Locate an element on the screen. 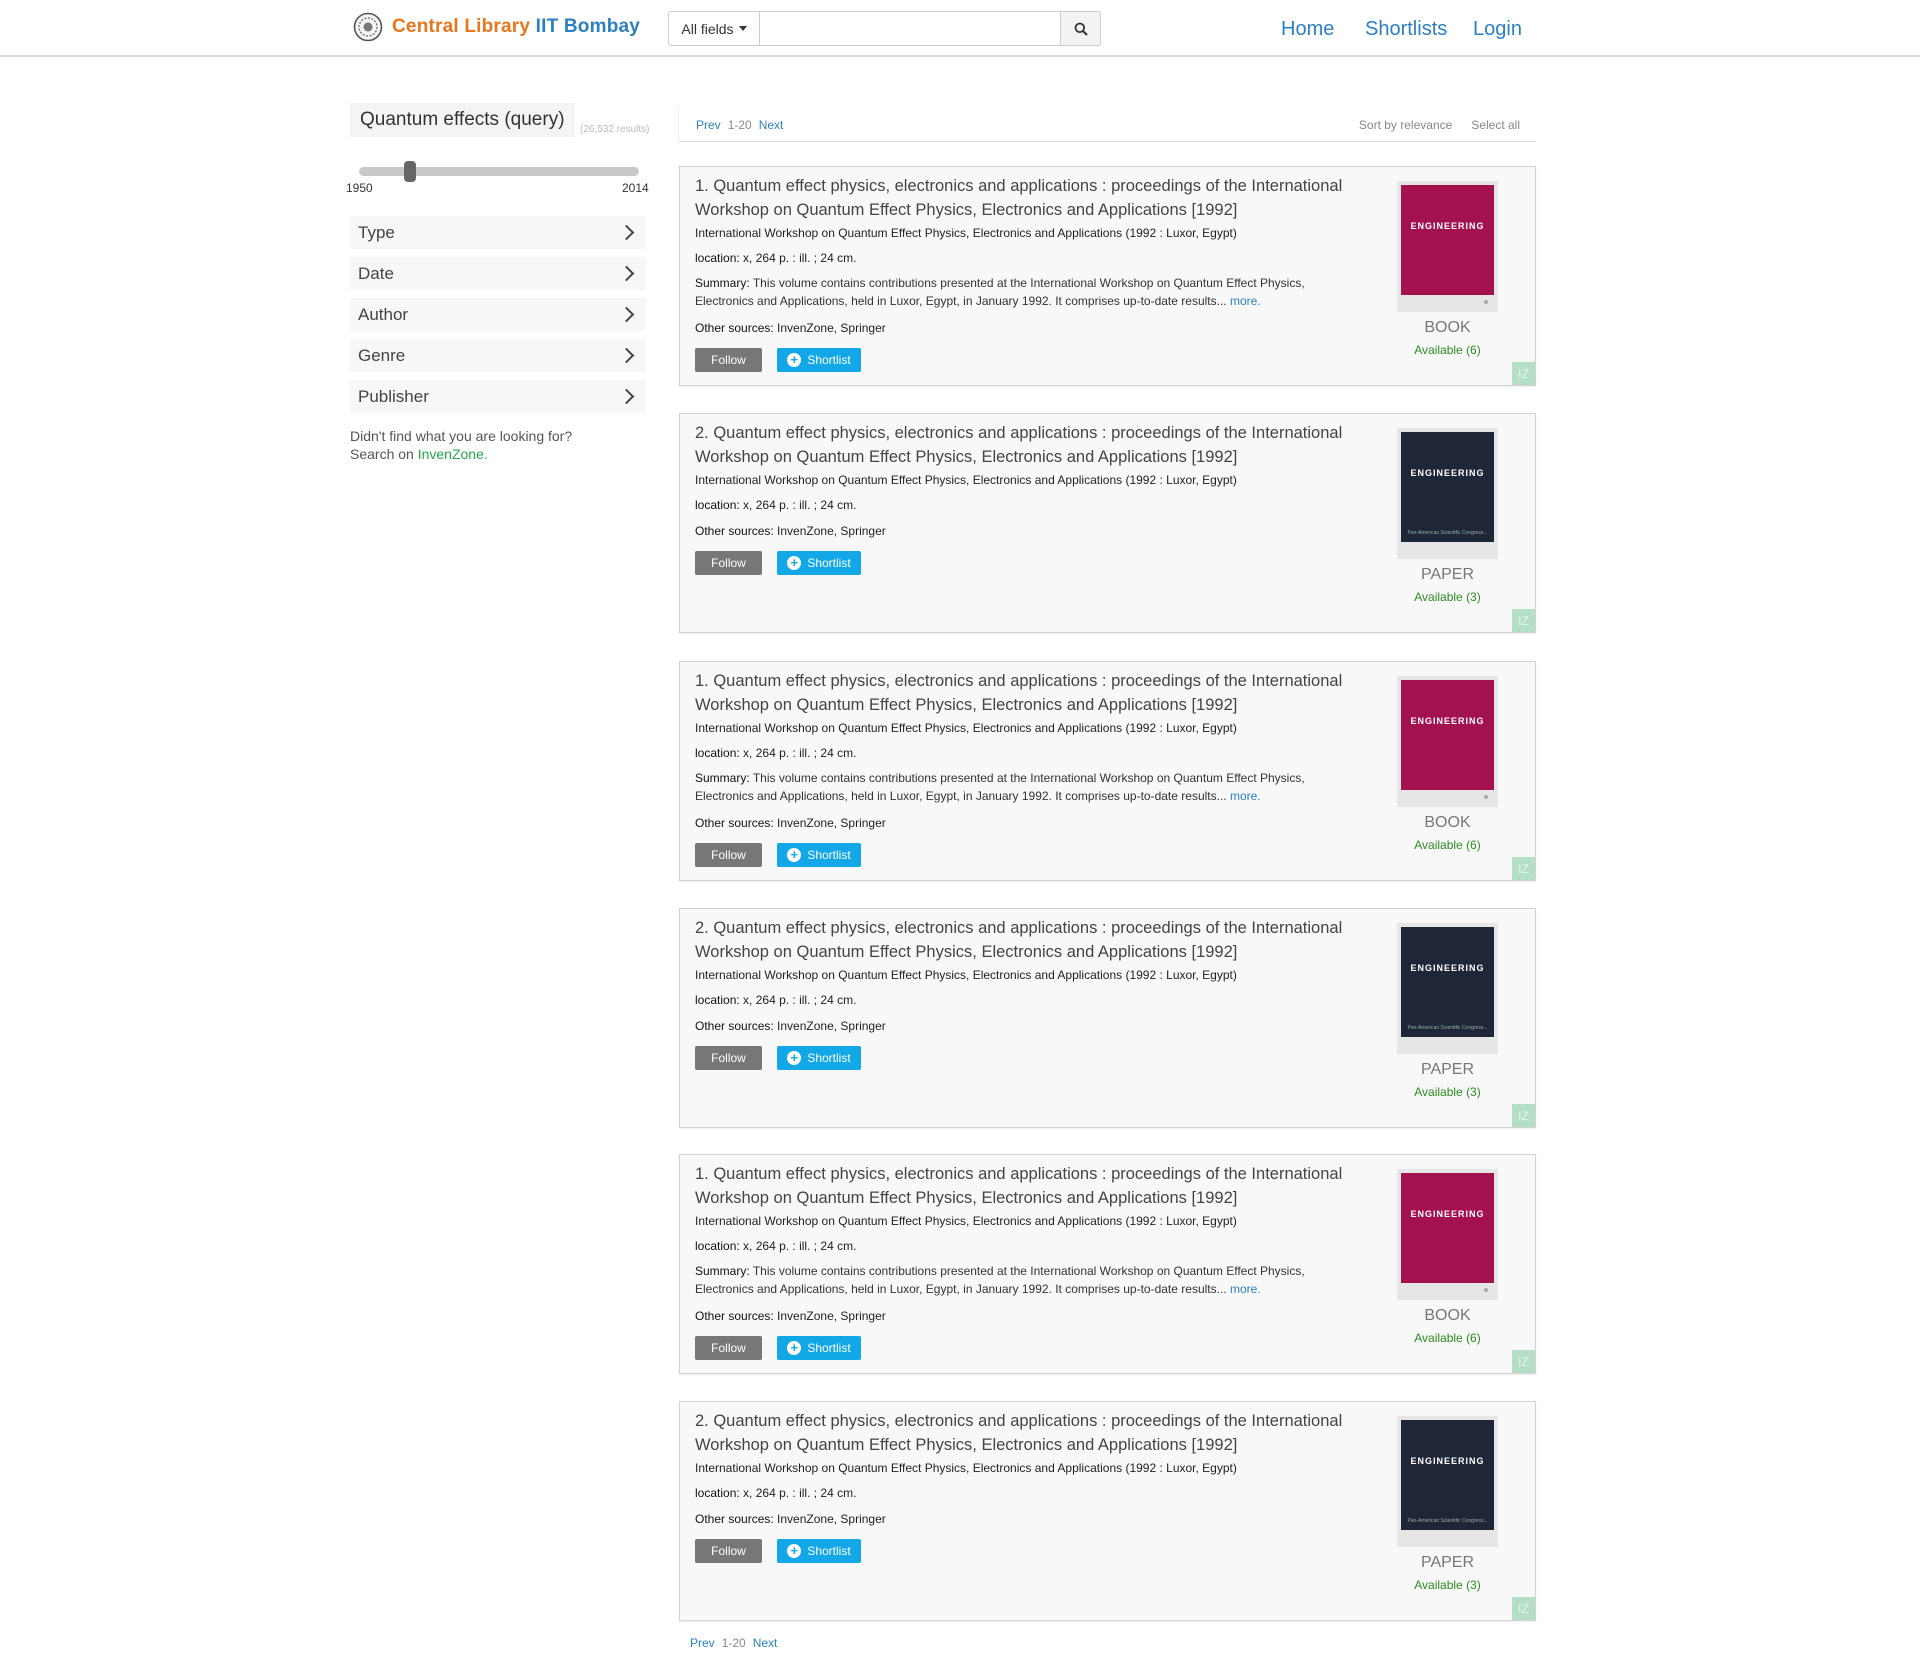 The width and height of the screenshot is (1920, 1680). facet-author: Author is located at coordinates (498, 314).